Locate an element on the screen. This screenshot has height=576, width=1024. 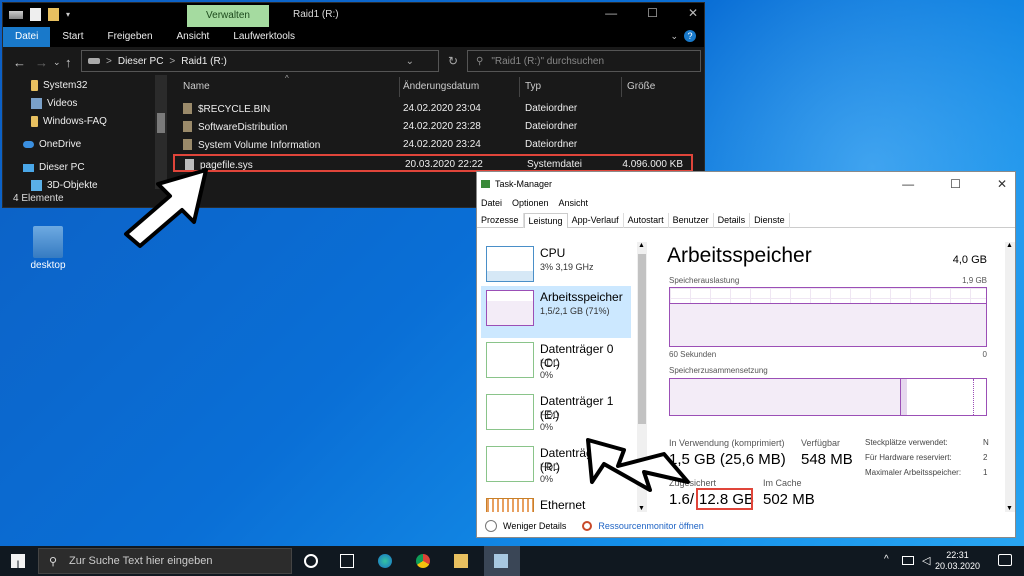
taskbar-search-input: ⚲ Zur Suche Text hier eingeben is located at coordinates (165, 561).